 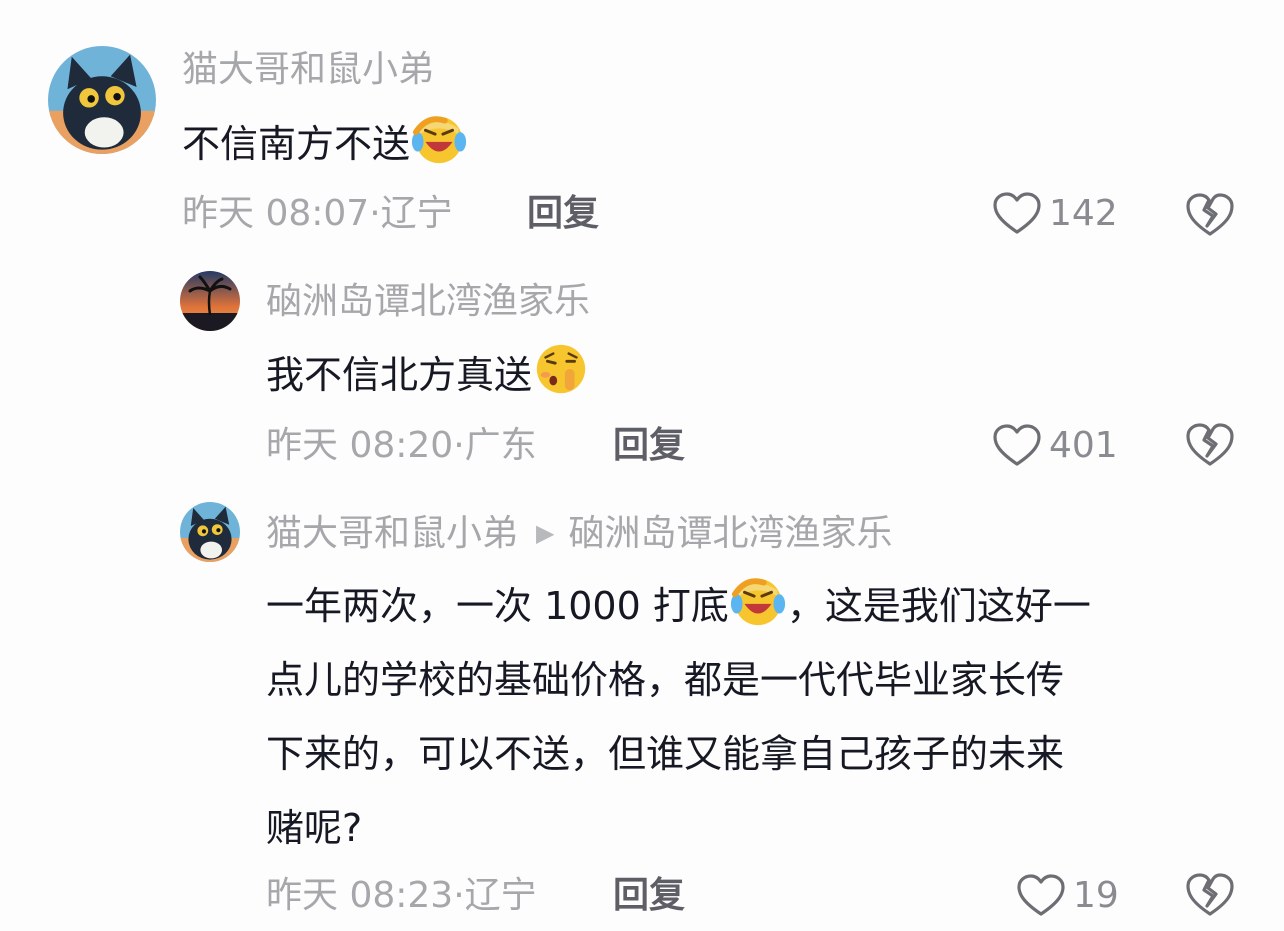 I want to click on like-count: 19, so click(x=1096, y=895).